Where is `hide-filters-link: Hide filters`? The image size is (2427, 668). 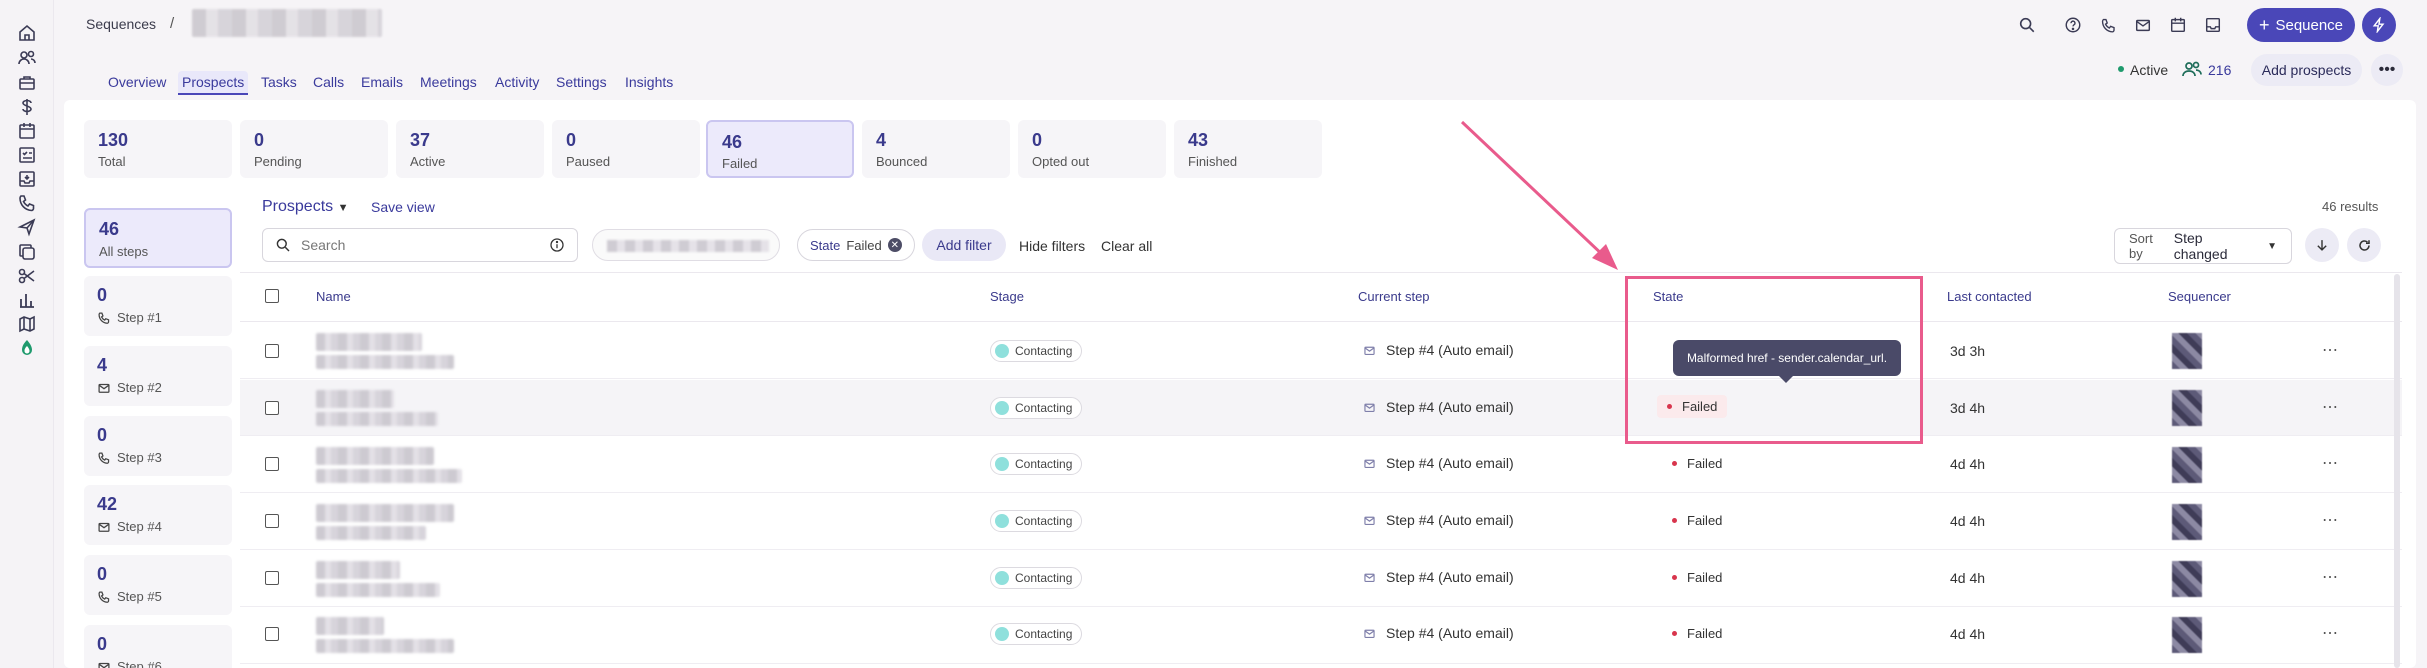 hide-filters-link: Hide filters is located at coordinates (1052, 246).